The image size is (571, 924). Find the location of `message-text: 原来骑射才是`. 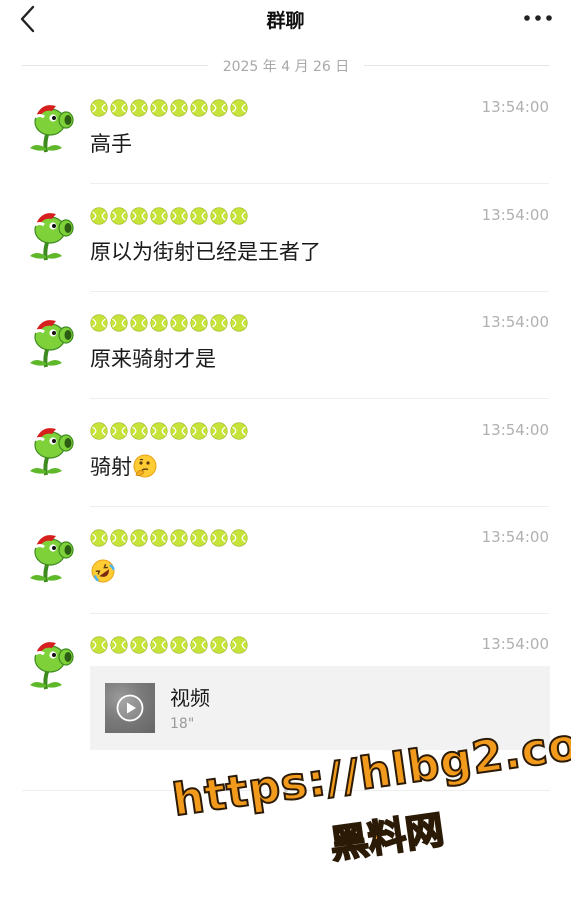

message-text: 原来骑射才是 is located at coordinates (153, 358).